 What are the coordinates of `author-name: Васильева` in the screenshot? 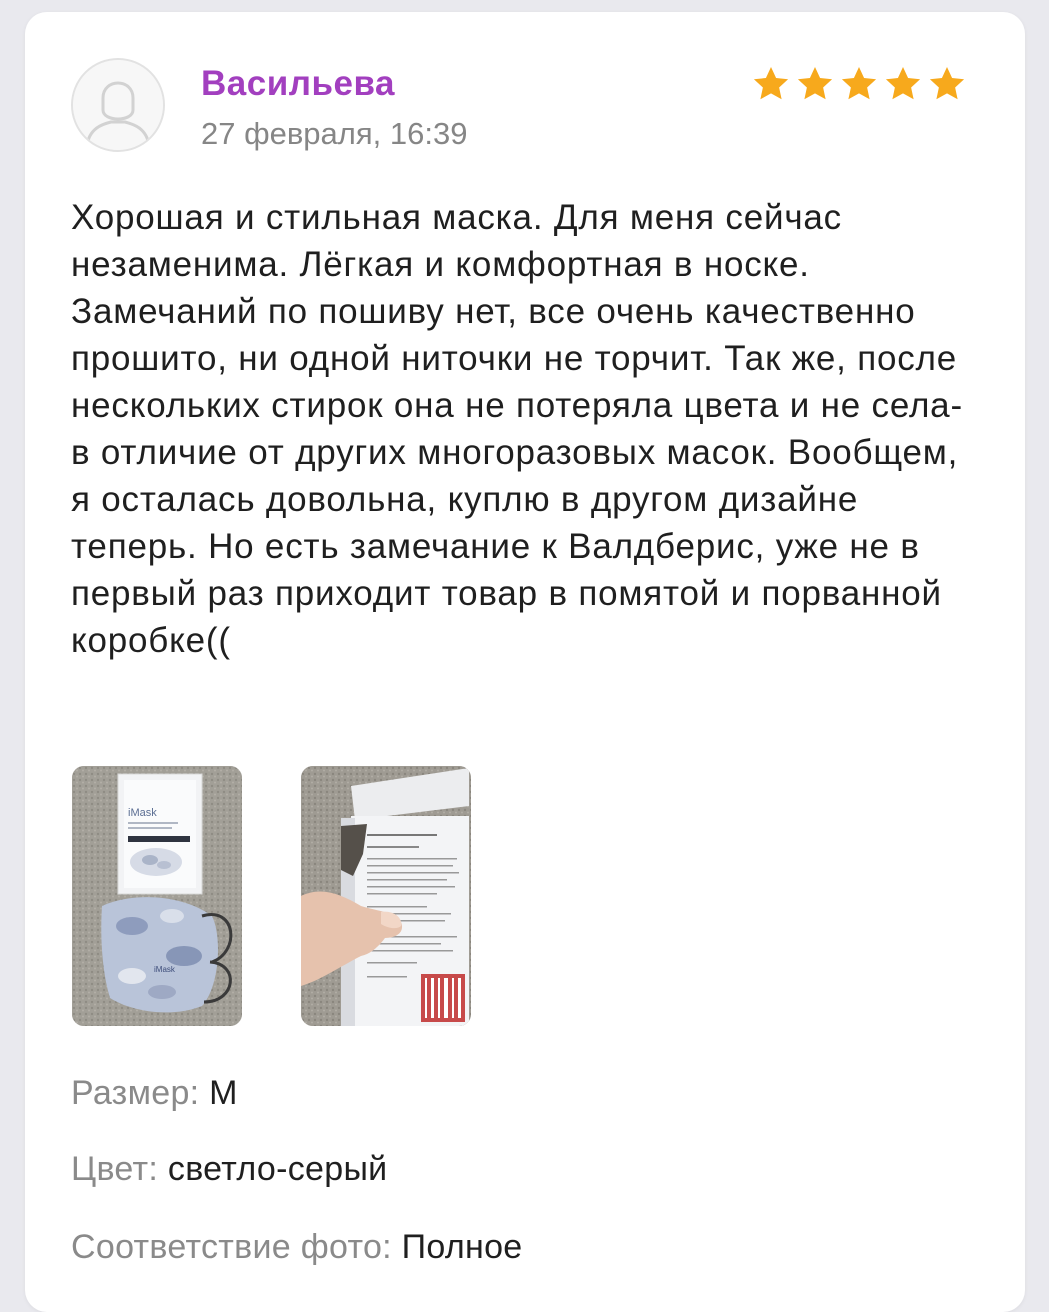 It's located at (298, 83).